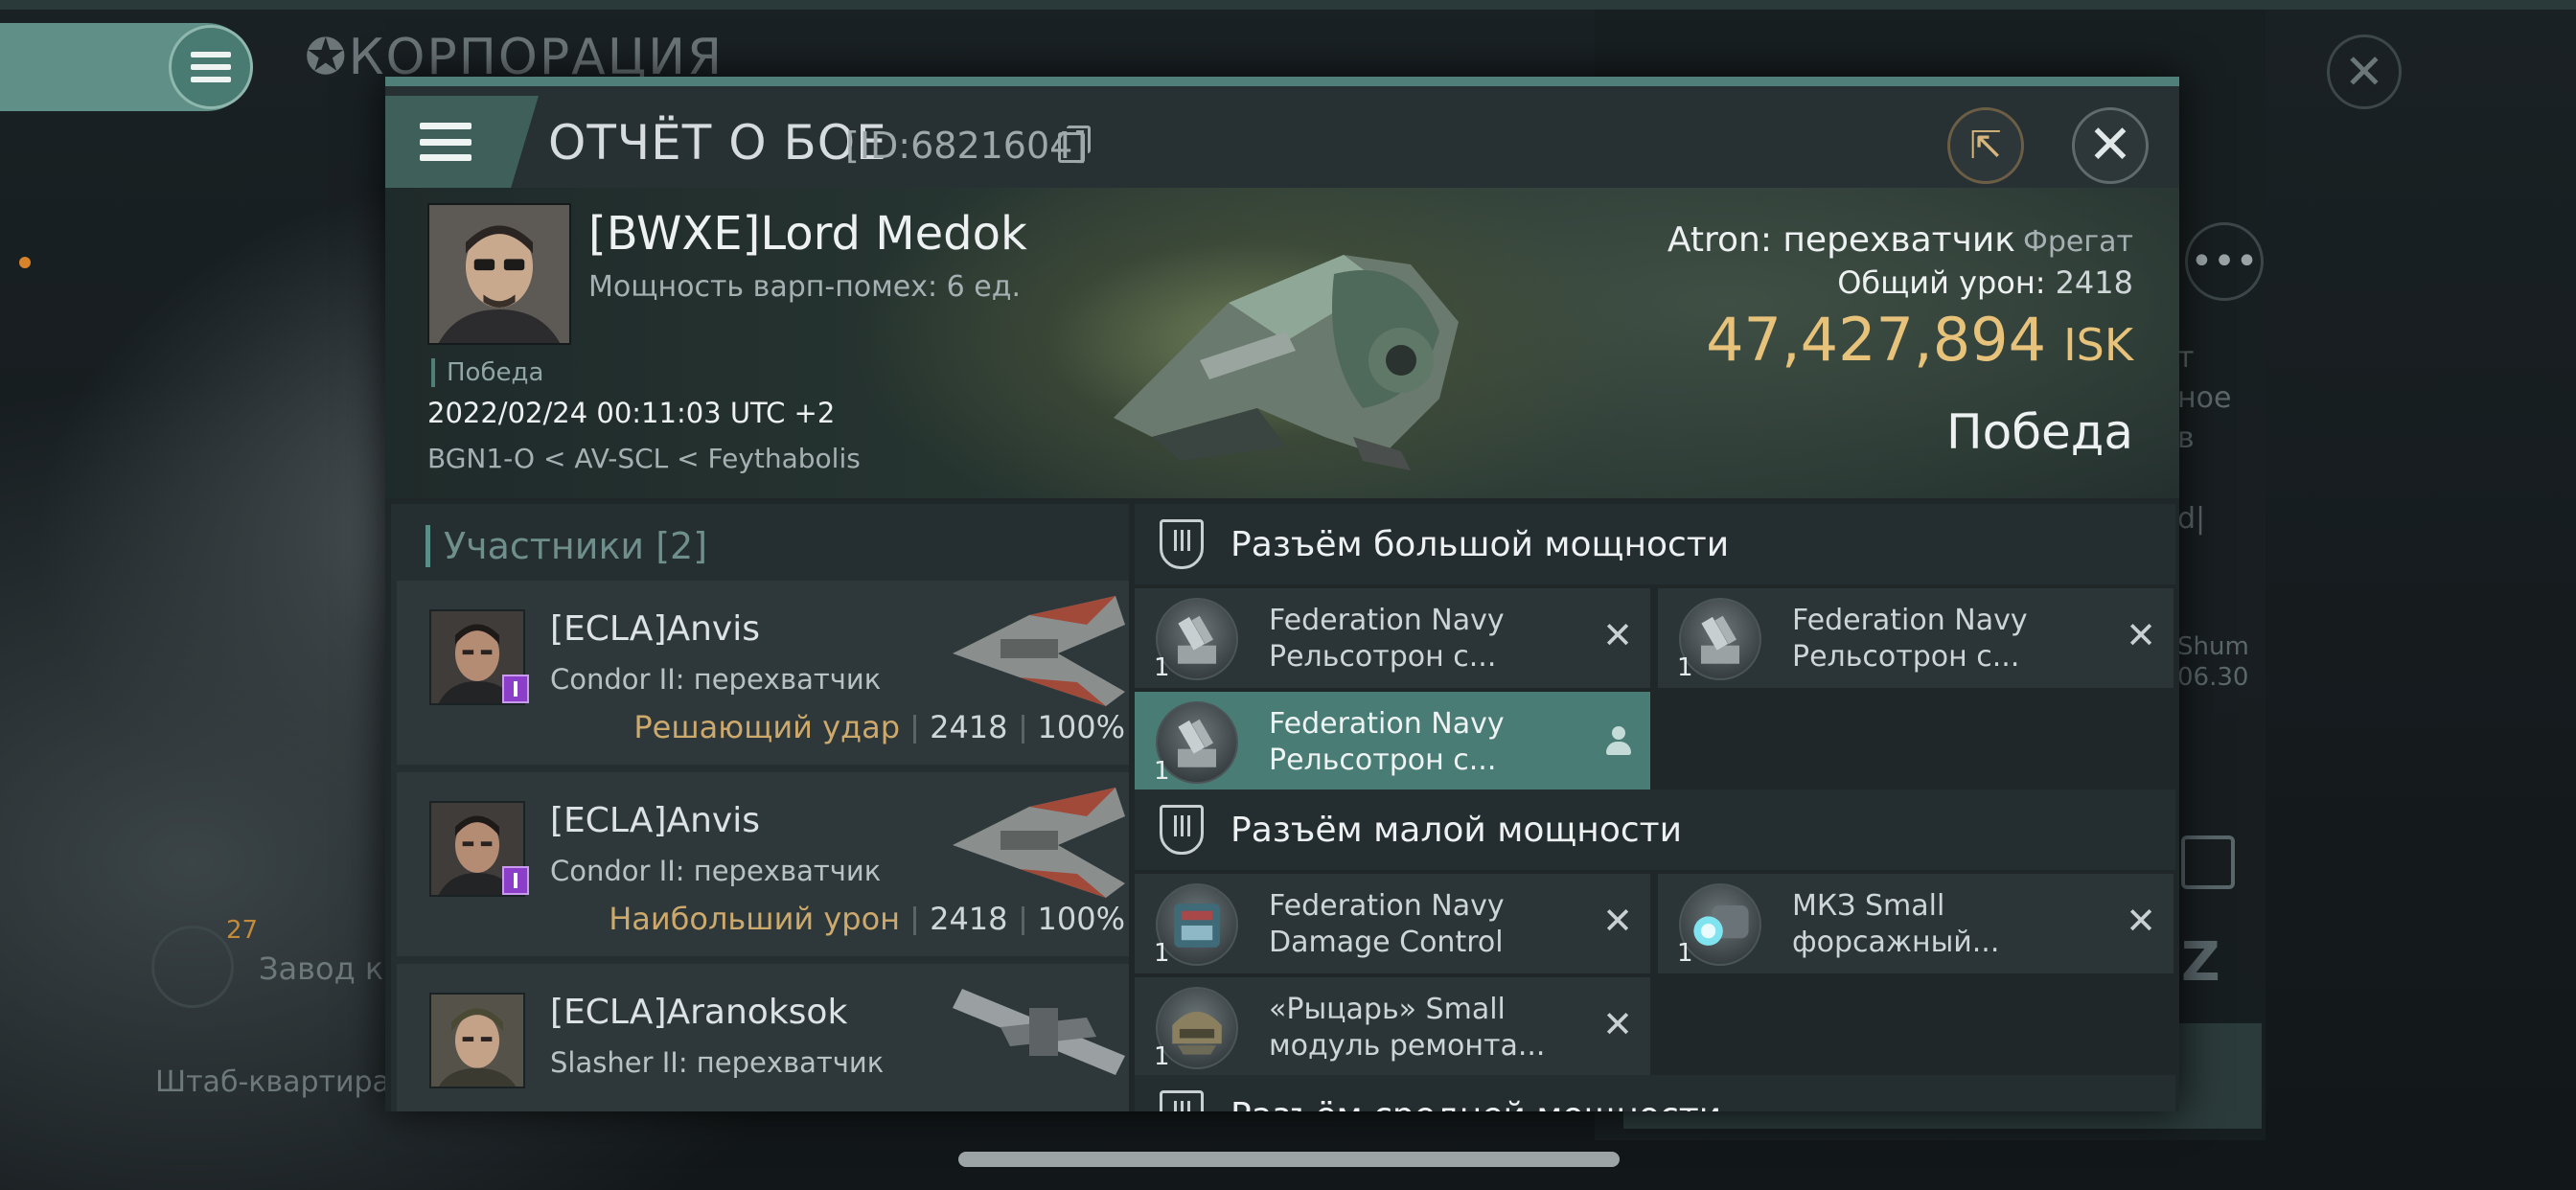 This screenshot has width=2576, height=1190. What do you see at coordinates (2186, 439) in the screenshot?
I see `bg-text-3: в` at bounding box center [2186, 439].